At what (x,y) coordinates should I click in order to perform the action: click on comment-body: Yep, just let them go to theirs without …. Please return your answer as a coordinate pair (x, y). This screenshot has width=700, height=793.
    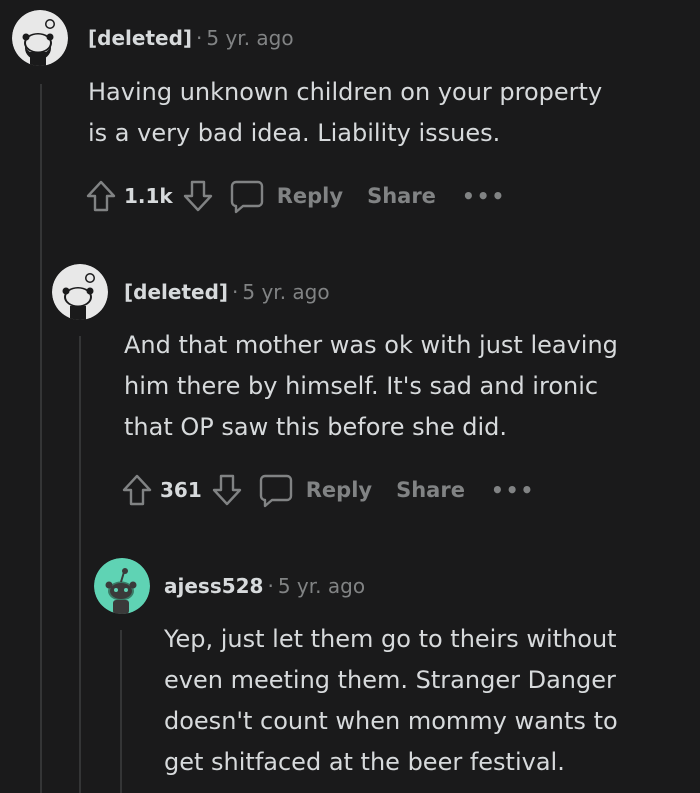
    Looking at the image, I should click on (391, 701).